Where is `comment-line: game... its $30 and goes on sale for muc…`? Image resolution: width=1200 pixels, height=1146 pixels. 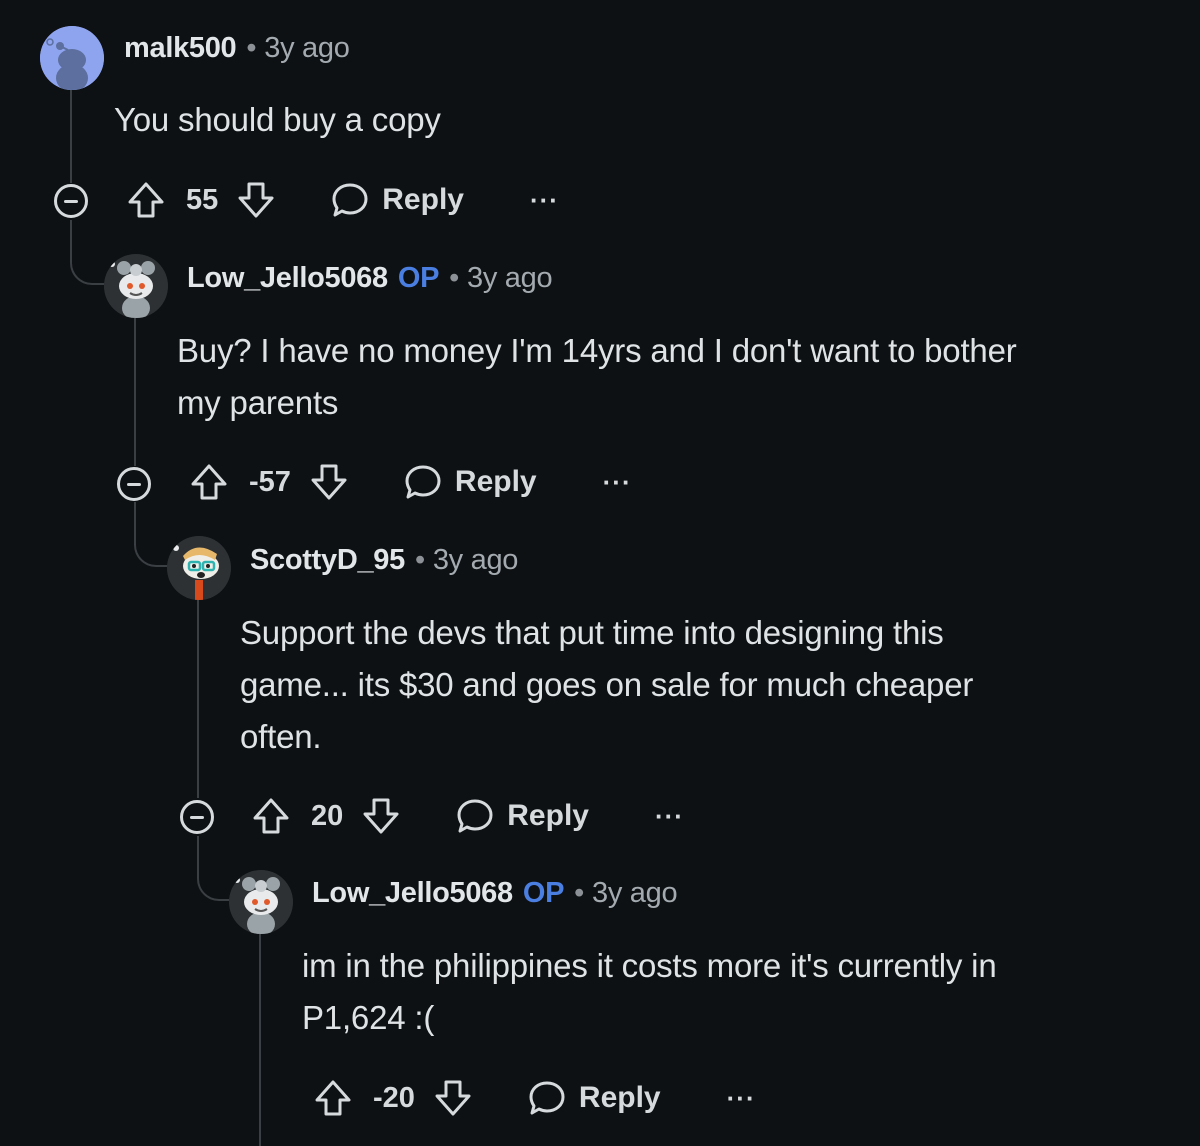
comment-line: game... its $30 and goes on sale for muc… is located at coordinates (607, 684).